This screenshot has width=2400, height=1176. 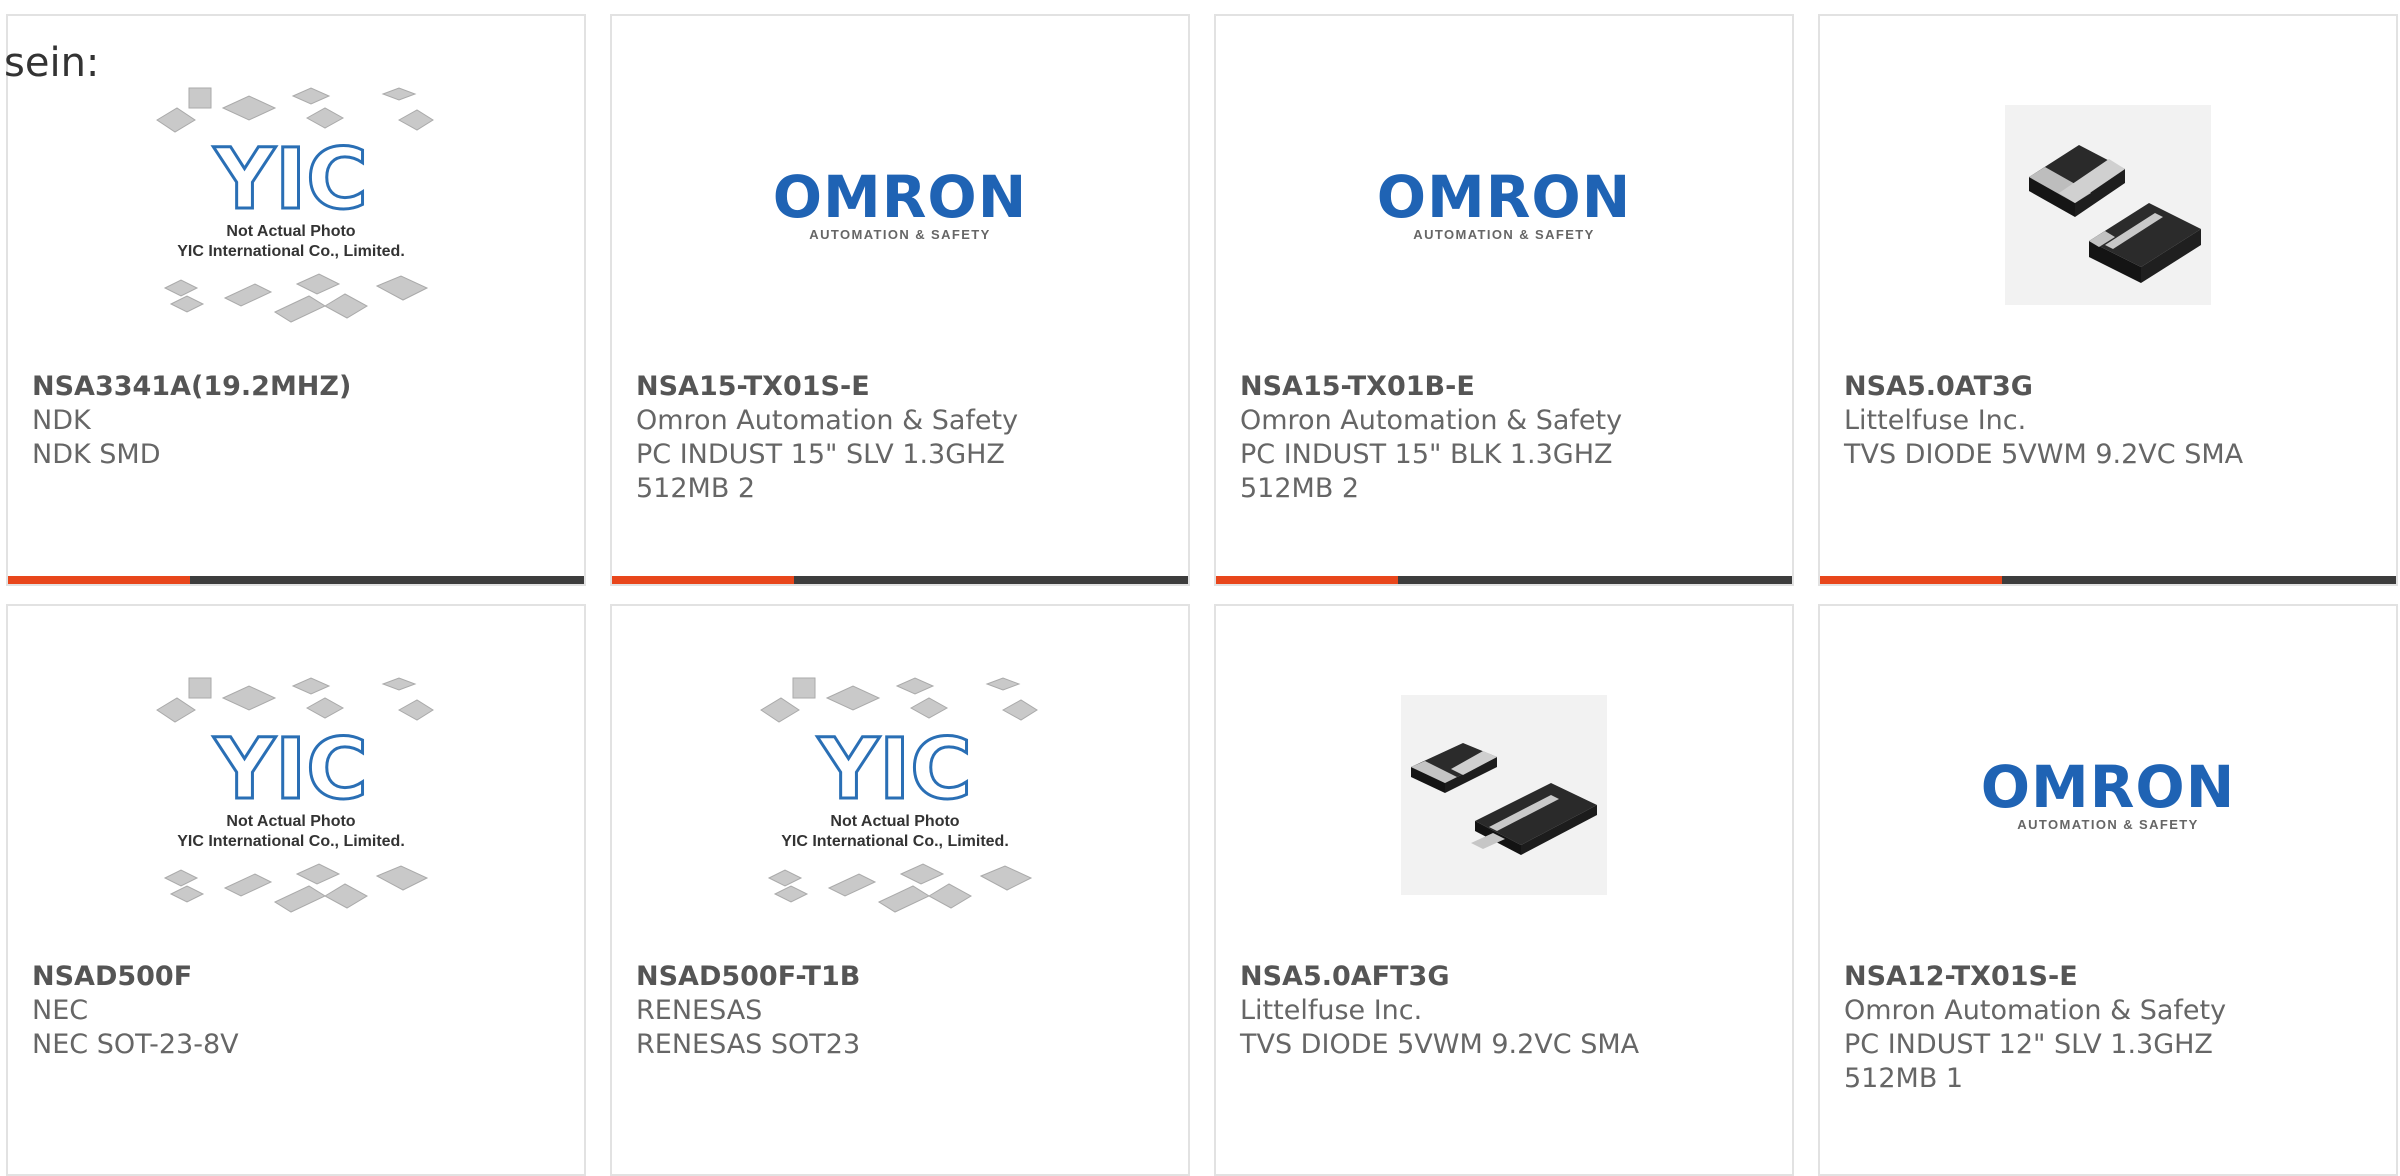 What do you see at coordinates (135, 1044) in the screenshot?
I see `description: NEC SOT-23-8V` at bounding box center [135, 1044].